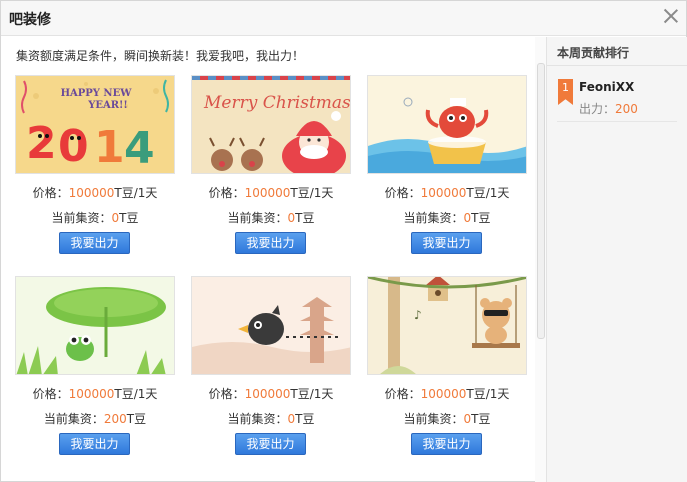 This screenshot has width=687, height=482. I want to click on skin-thumbnail-new-year: HAPPY NEW YEAR!! 2 0 1 4, so click(95, 124).